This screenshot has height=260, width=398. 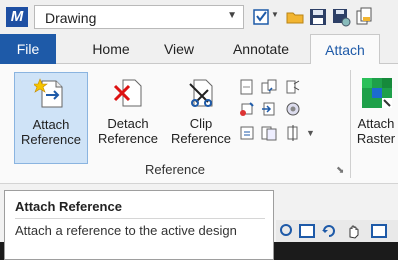 What do you see at coordinates (51, 139) in the screenshot?
I see `attach-reference-label-2: Reference` at bounding box center [51, 139].